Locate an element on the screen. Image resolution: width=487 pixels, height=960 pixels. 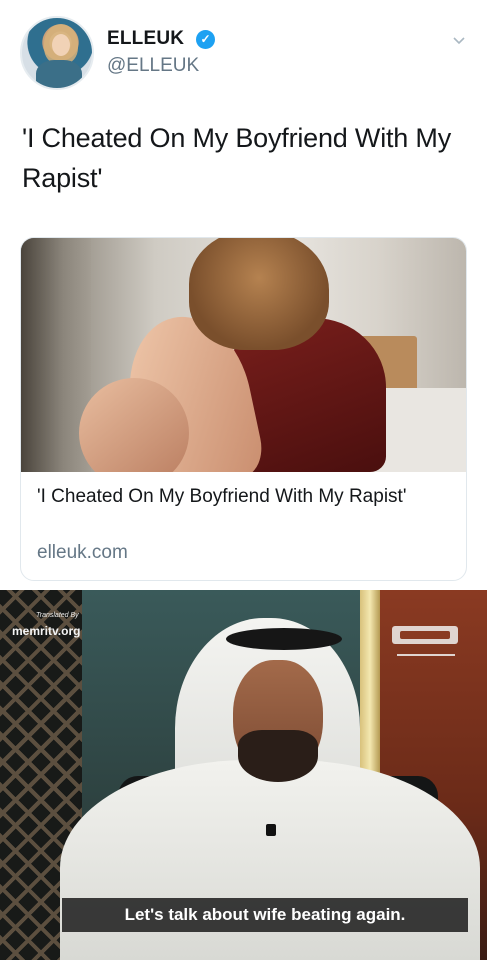
channel-logo-icon is located at coordinates (425, 635).